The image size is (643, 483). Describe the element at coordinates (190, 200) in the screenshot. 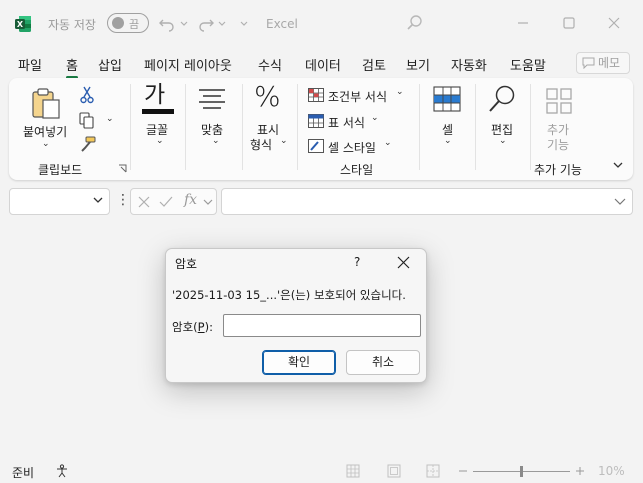

I see `insert-function-icon: fx` at that location.